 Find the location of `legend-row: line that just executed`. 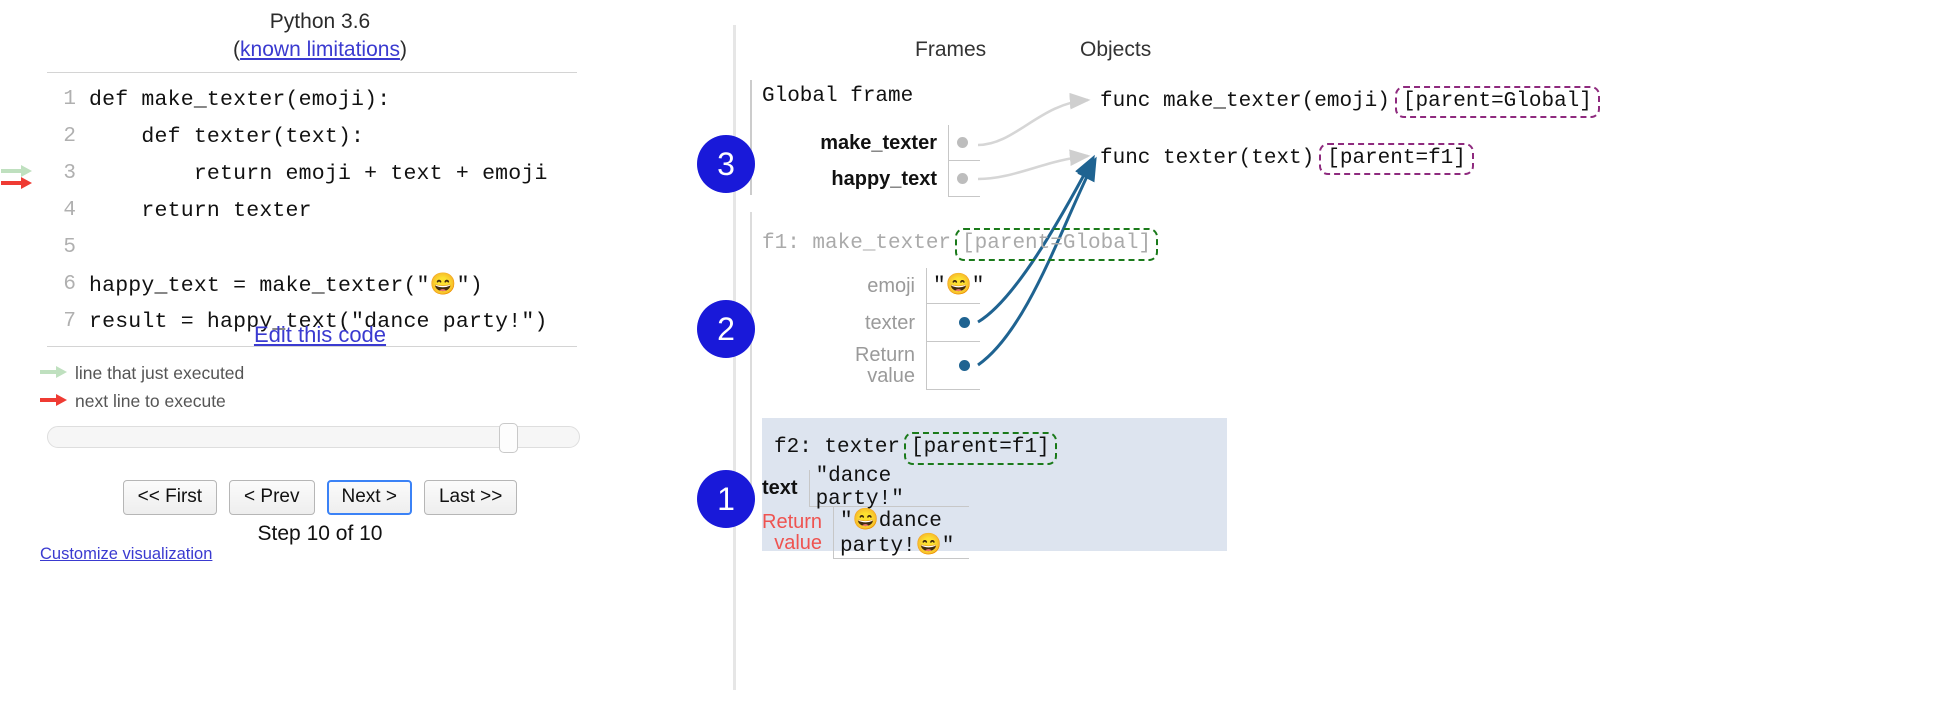

legend-row: line that just executed is located at coordinates (142, 373).